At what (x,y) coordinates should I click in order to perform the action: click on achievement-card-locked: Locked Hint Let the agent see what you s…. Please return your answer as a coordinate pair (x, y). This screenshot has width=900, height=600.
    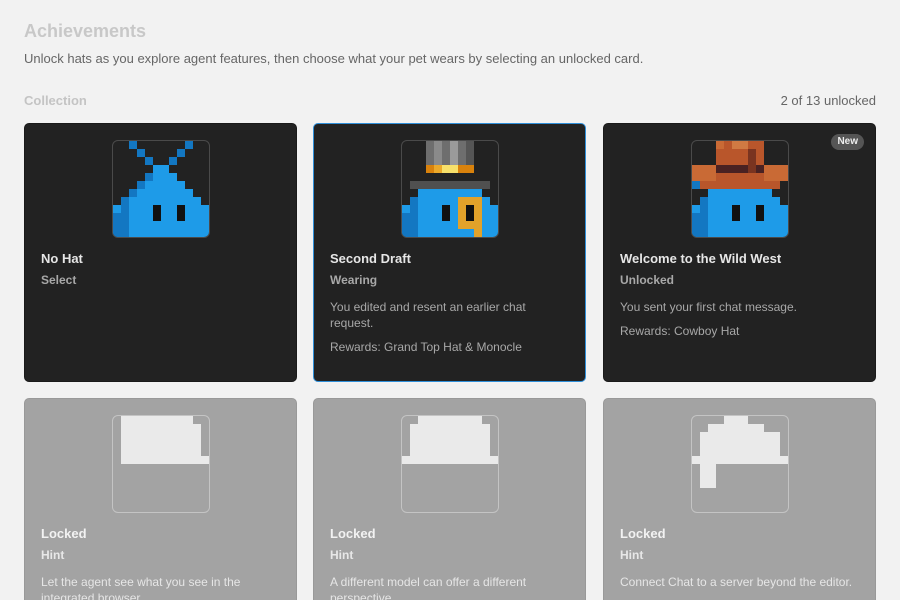
    Looking at the image, I should click on (160, 499).